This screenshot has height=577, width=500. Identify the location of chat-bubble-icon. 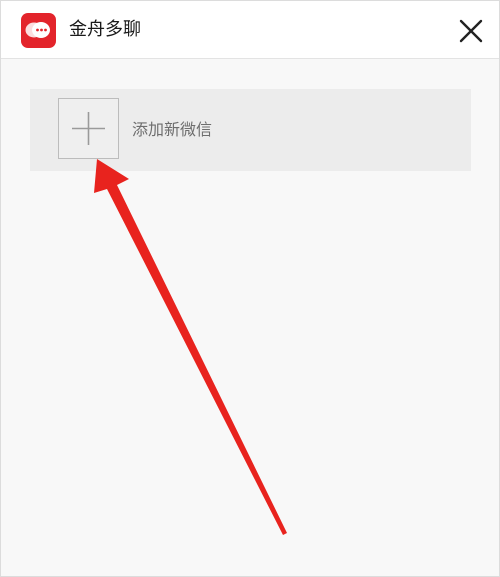
(37, 30).